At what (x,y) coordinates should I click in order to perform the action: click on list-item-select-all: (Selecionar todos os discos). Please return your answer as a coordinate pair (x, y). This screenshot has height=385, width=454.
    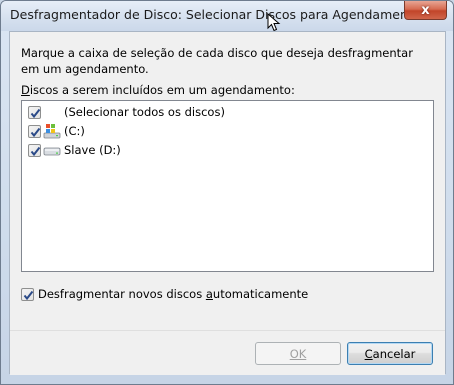
    Looking at the image, I should click on (126, 112).